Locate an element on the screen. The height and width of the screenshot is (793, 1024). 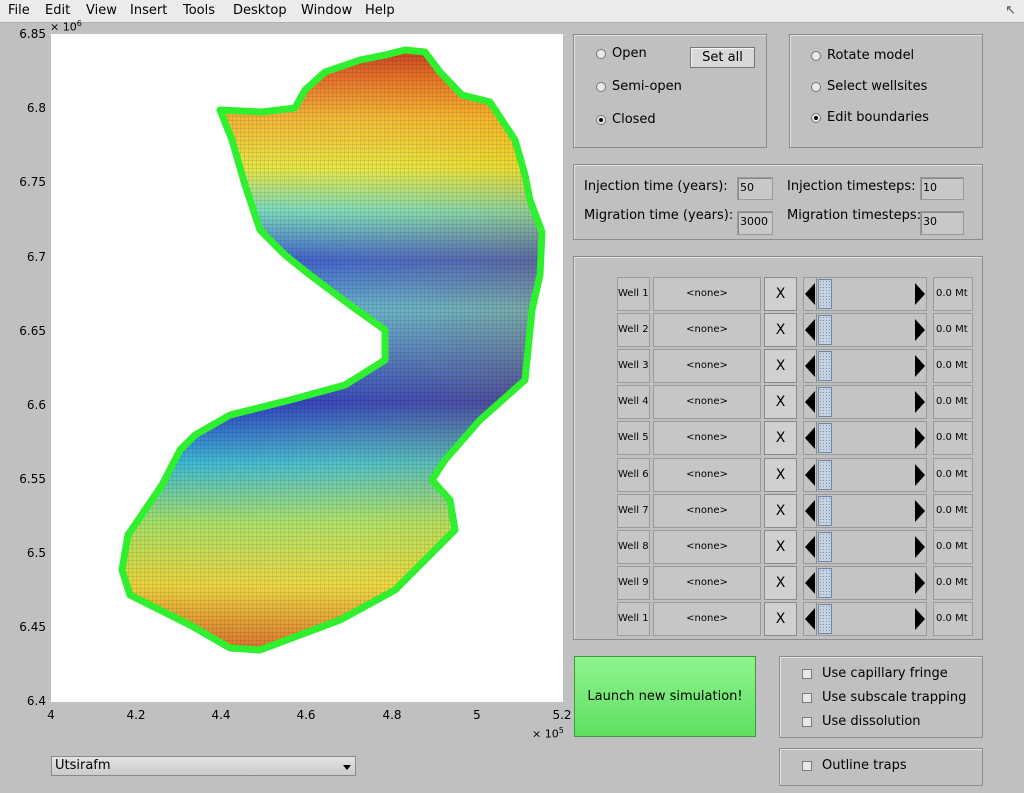
well-label: Well 6: is located at coordinates (633, 474).